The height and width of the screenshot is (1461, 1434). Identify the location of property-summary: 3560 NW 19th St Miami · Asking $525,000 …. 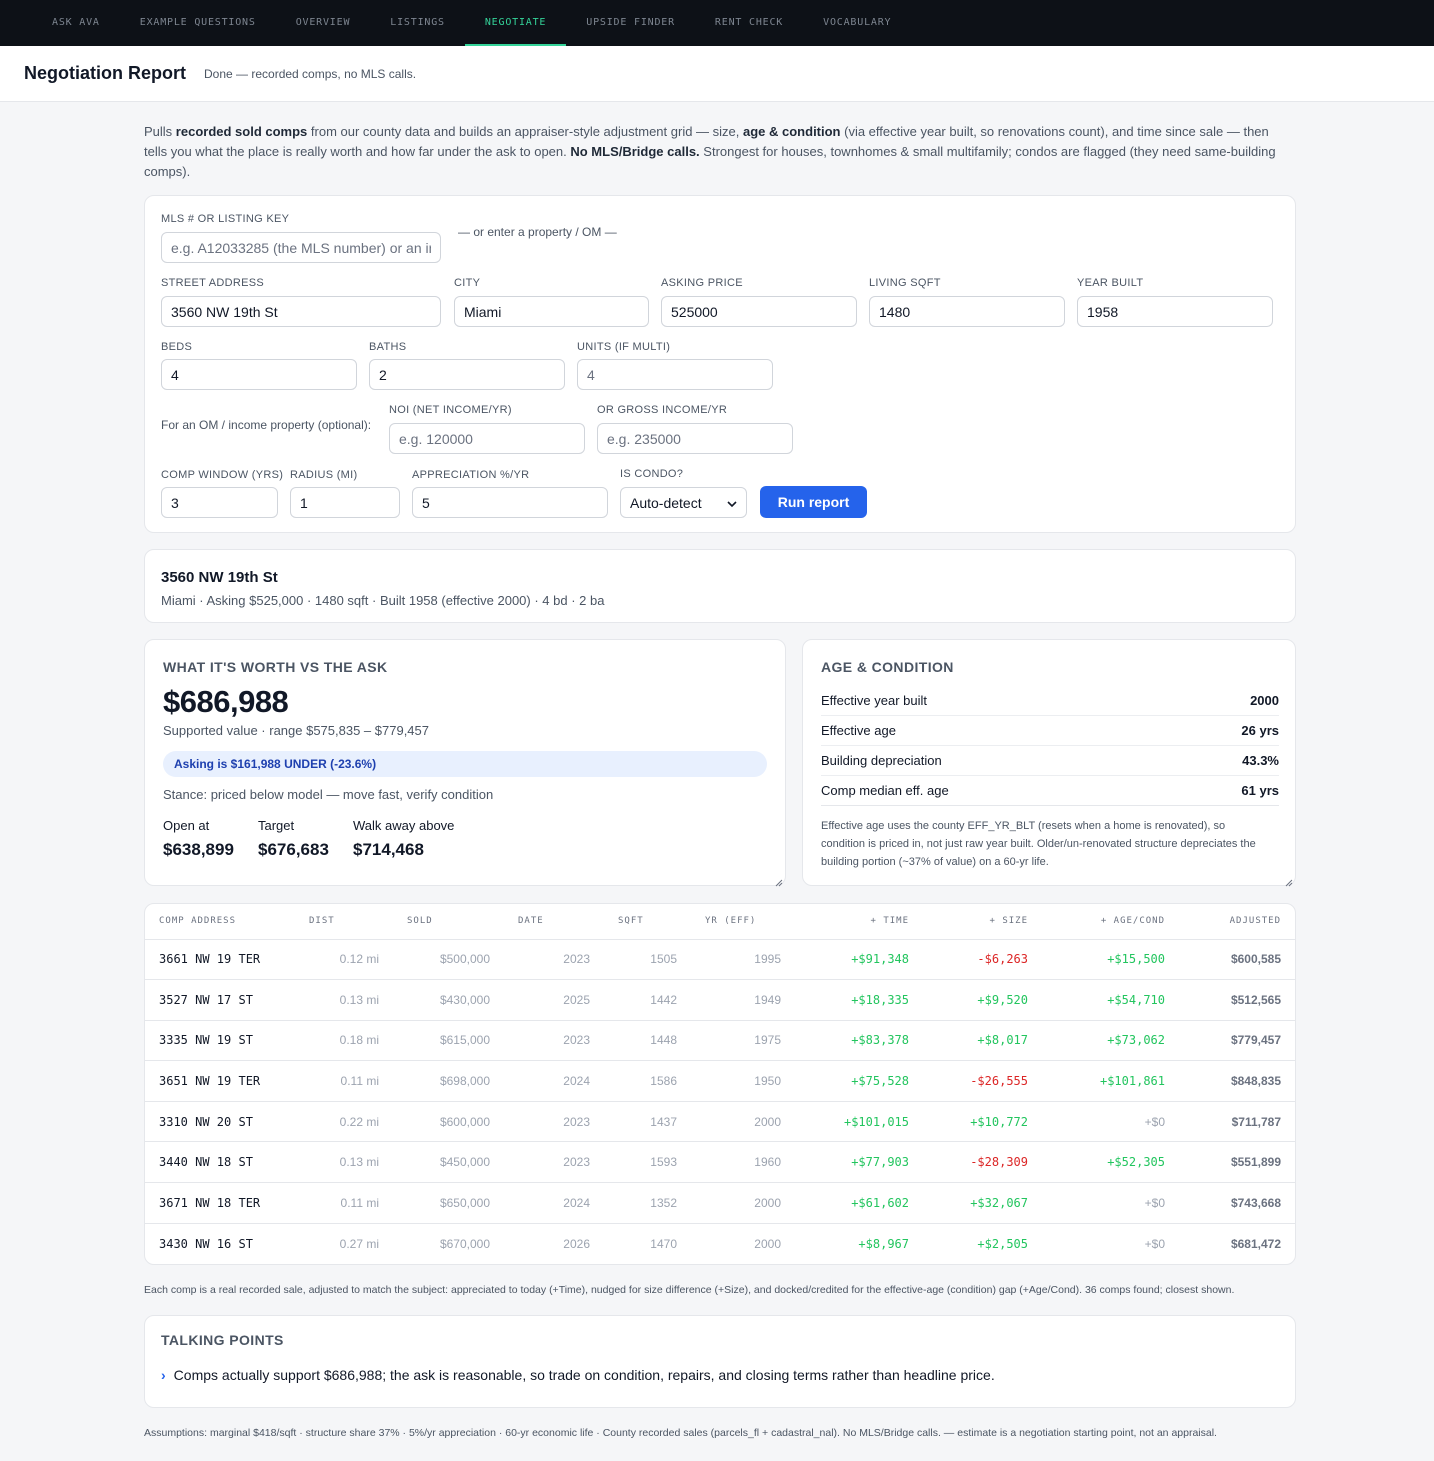
(720, 586).